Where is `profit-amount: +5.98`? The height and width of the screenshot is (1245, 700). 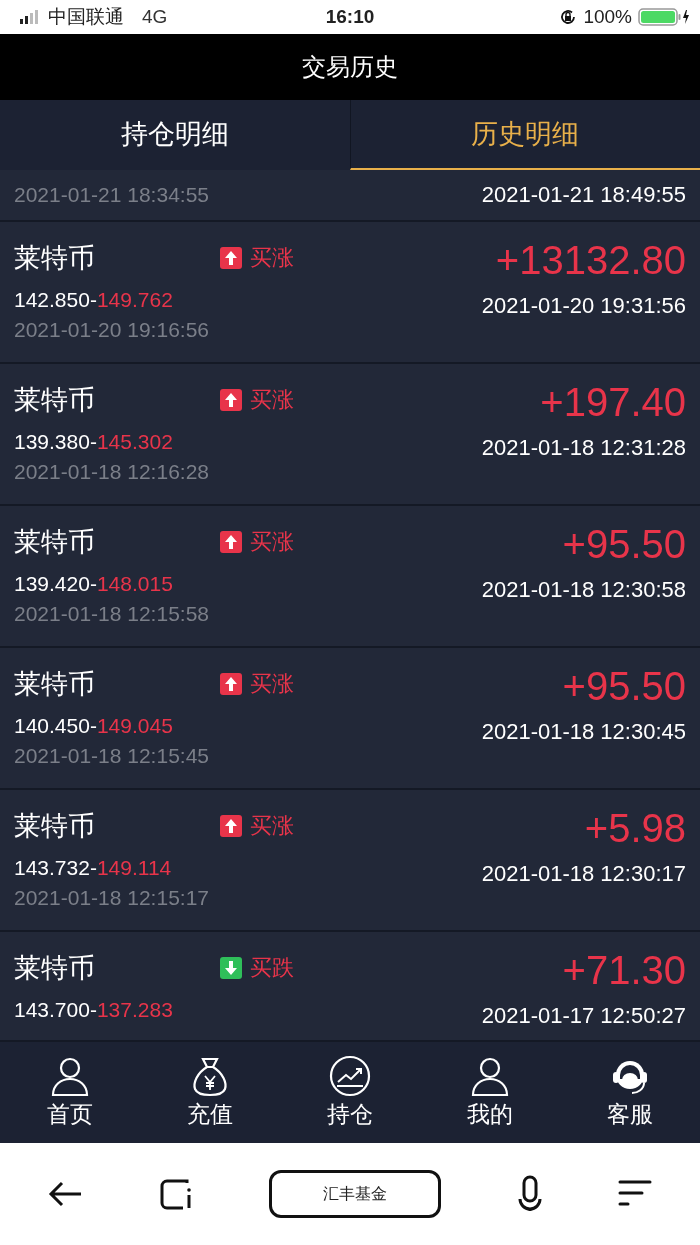 profit-amount: +5.98 is located at coordinates (635, 828).